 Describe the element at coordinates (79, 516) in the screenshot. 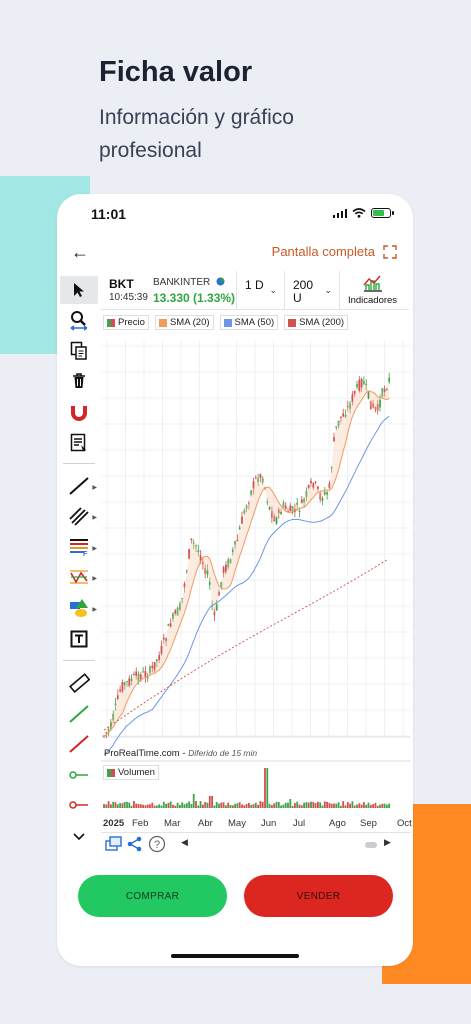

I see `parallel-lines-icon: ▶` at that location.